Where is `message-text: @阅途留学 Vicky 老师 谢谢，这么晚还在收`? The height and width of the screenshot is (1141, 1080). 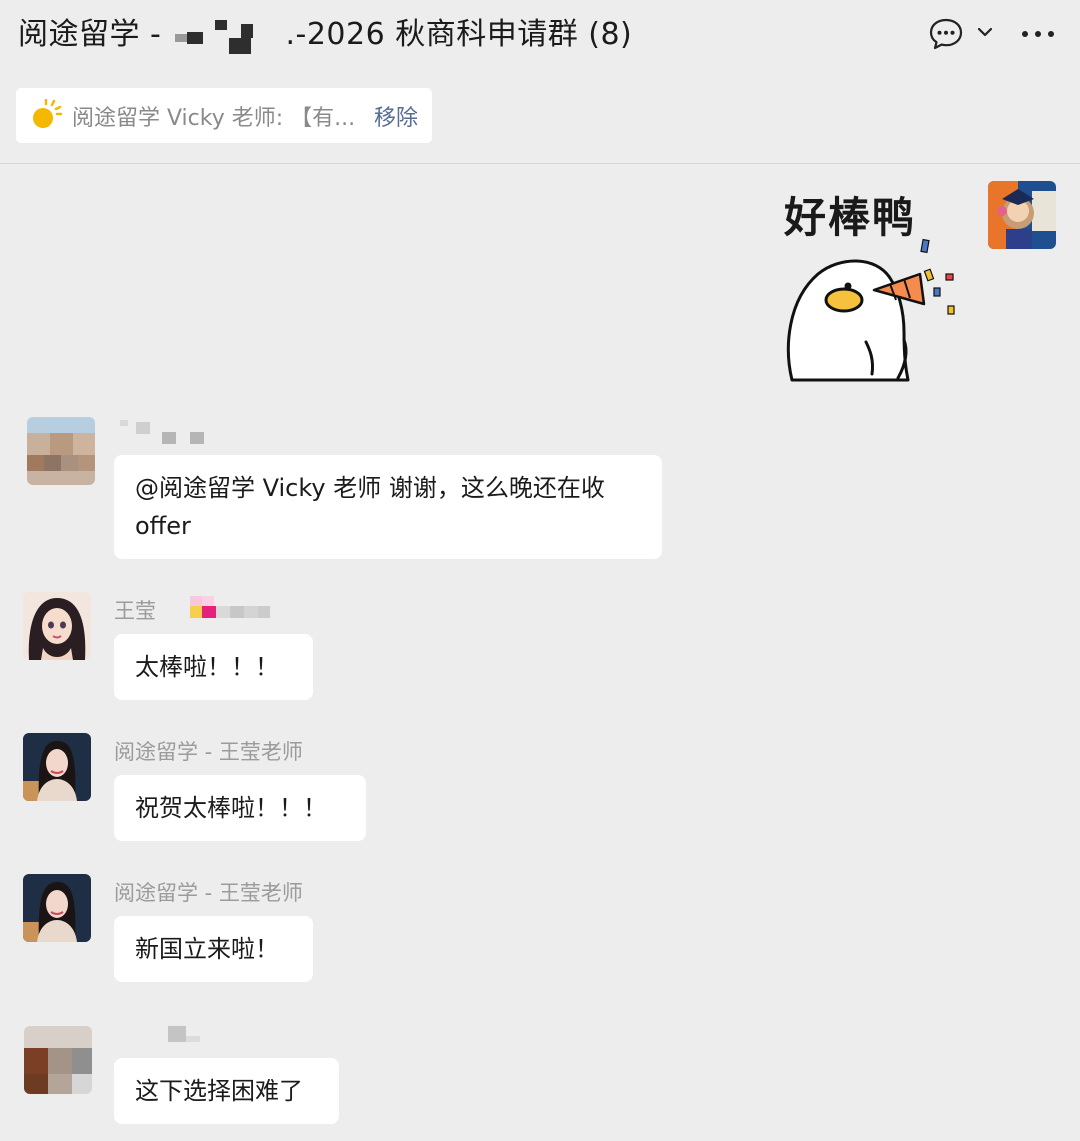
message-text: @阅途留学 Vicky 老师 谢谢，这么晚还在收 is located at coordinates (370, 488).